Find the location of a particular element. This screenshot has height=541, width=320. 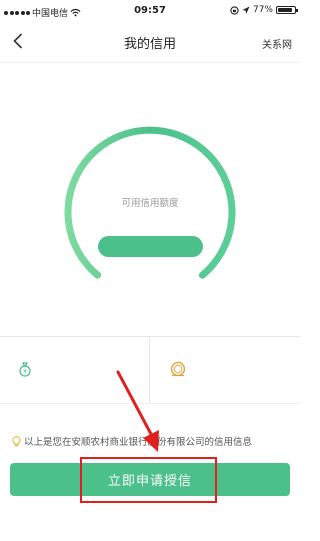

location-arrow-icon is located at coordinates (246, 10).